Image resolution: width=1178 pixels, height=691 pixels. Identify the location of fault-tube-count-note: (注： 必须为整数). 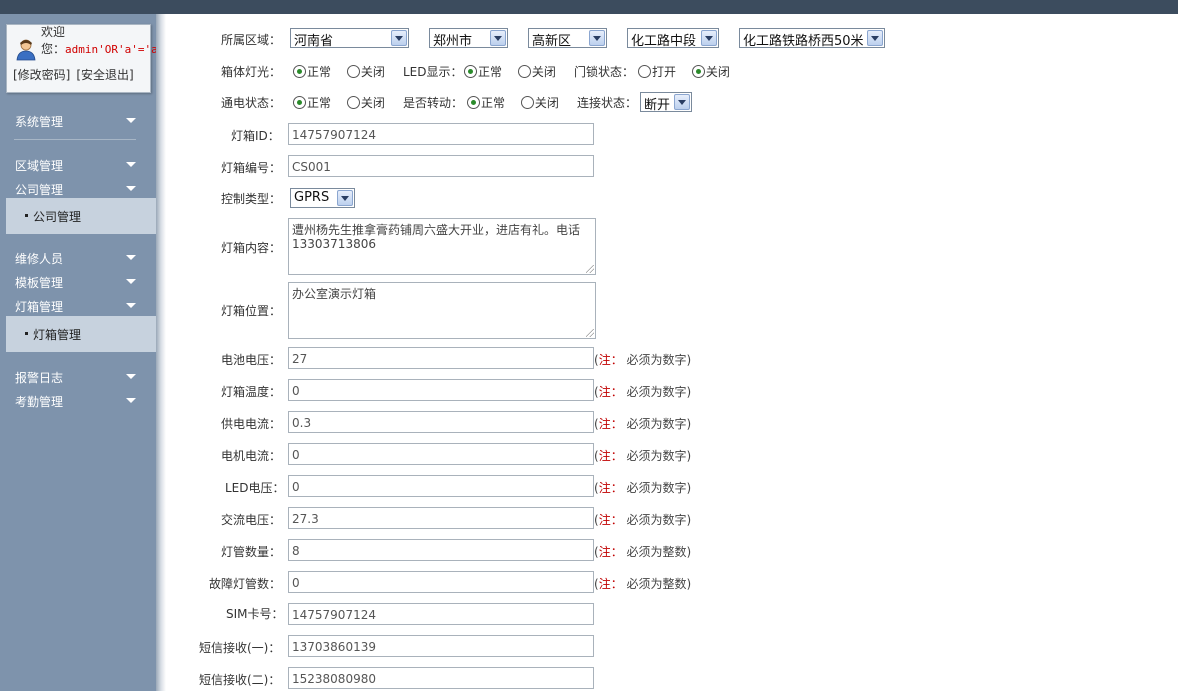
(642, 583).